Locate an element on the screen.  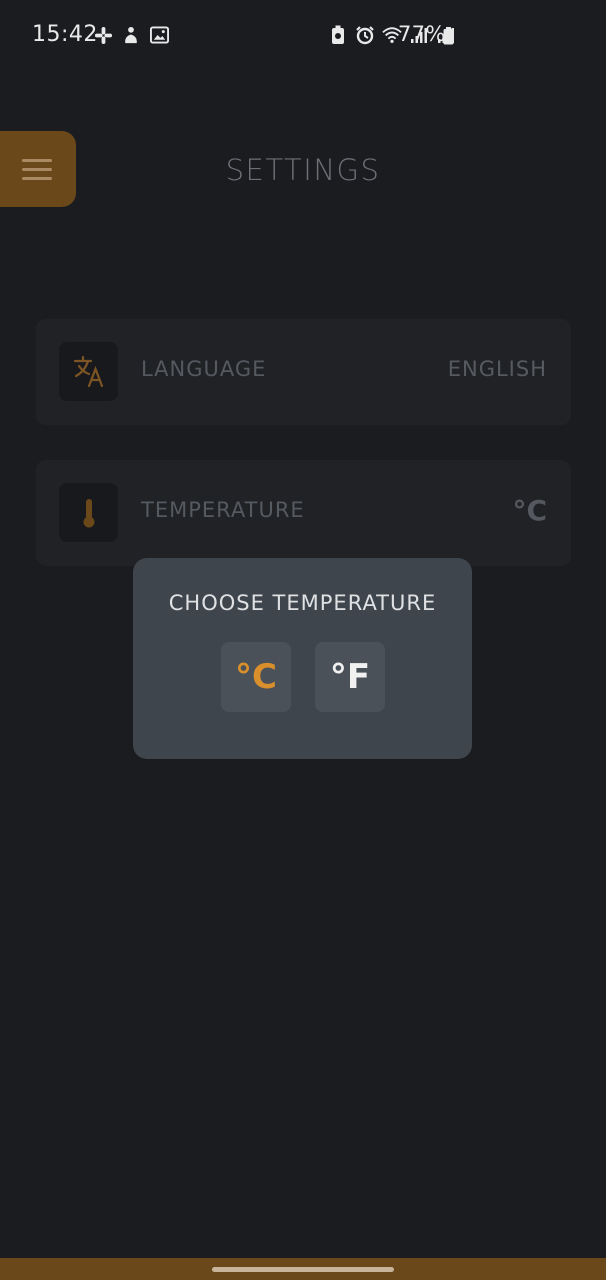
status-time: 15:42 is located at coordinates (65, 34).